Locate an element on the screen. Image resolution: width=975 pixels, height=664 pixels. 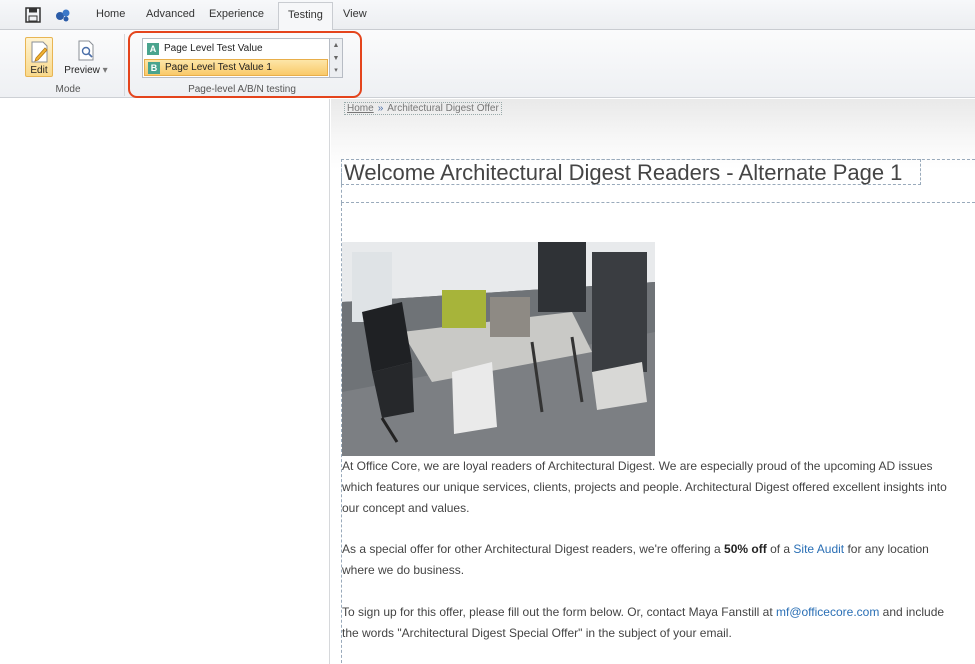
breadcrumb-current: Architectural Digest Offer is located at coordinates (443, 108).